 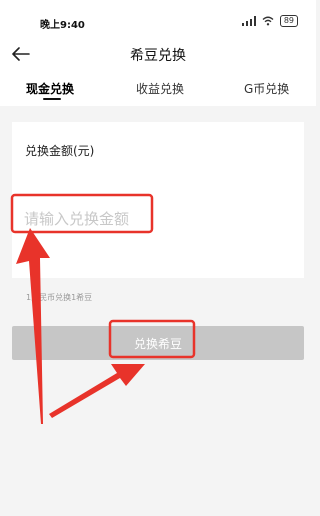 I want to click on annotation-arrow-right, so click(x=97, y=391).